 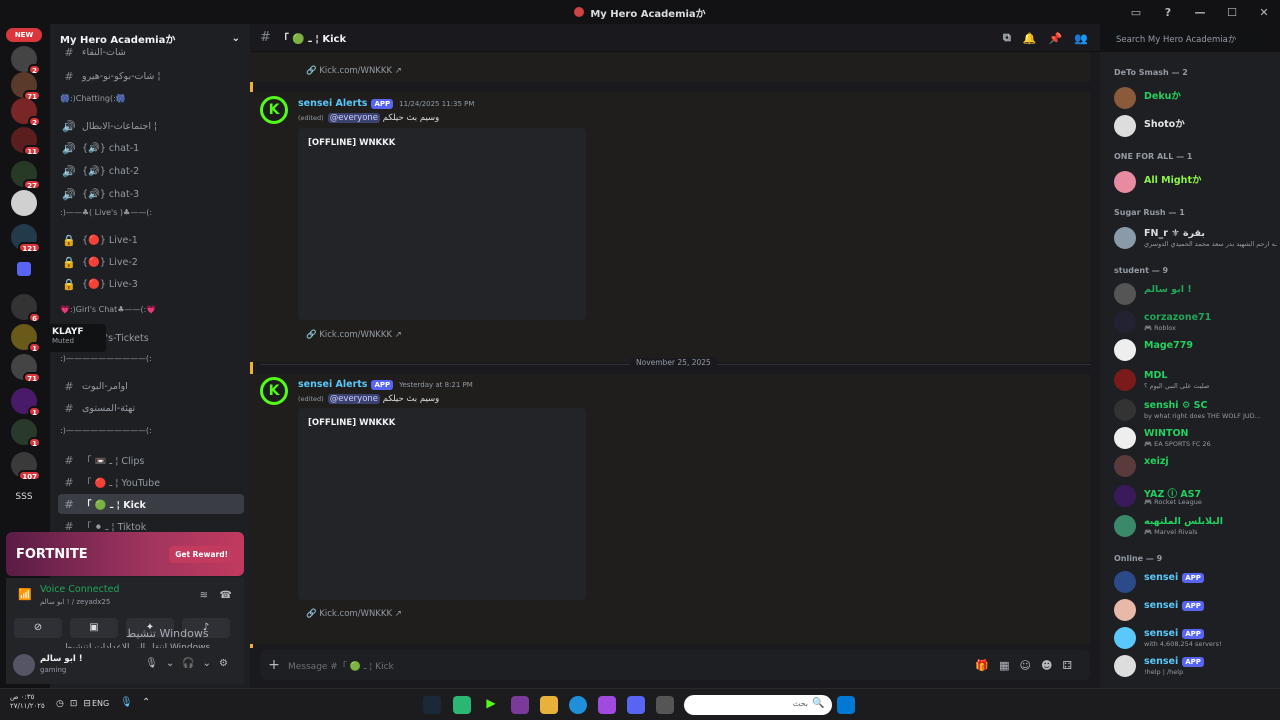 I want to click on app-tag: APP, so click(x=1193, y=634).